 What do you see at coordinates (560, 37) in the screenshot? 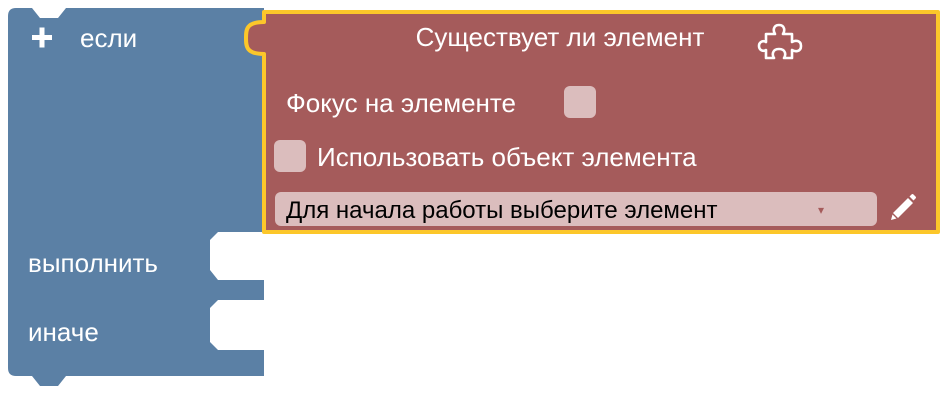
I see `block-title: Существует ли элемент` at bounding box center [560, 37].